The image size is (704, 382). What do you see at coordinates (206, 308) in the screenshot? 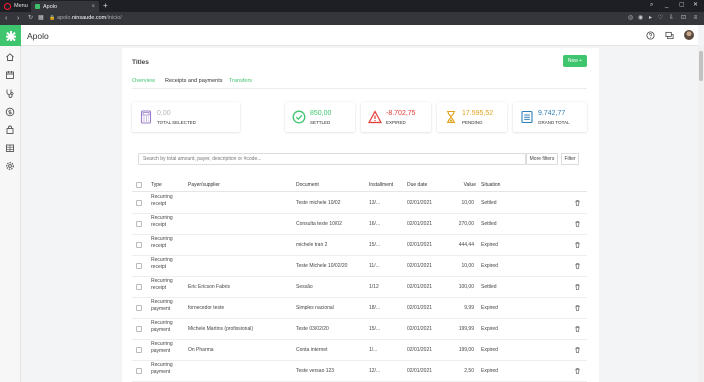
I see `cell-payer: fornecedor teste` at bounding box center [206, 308].